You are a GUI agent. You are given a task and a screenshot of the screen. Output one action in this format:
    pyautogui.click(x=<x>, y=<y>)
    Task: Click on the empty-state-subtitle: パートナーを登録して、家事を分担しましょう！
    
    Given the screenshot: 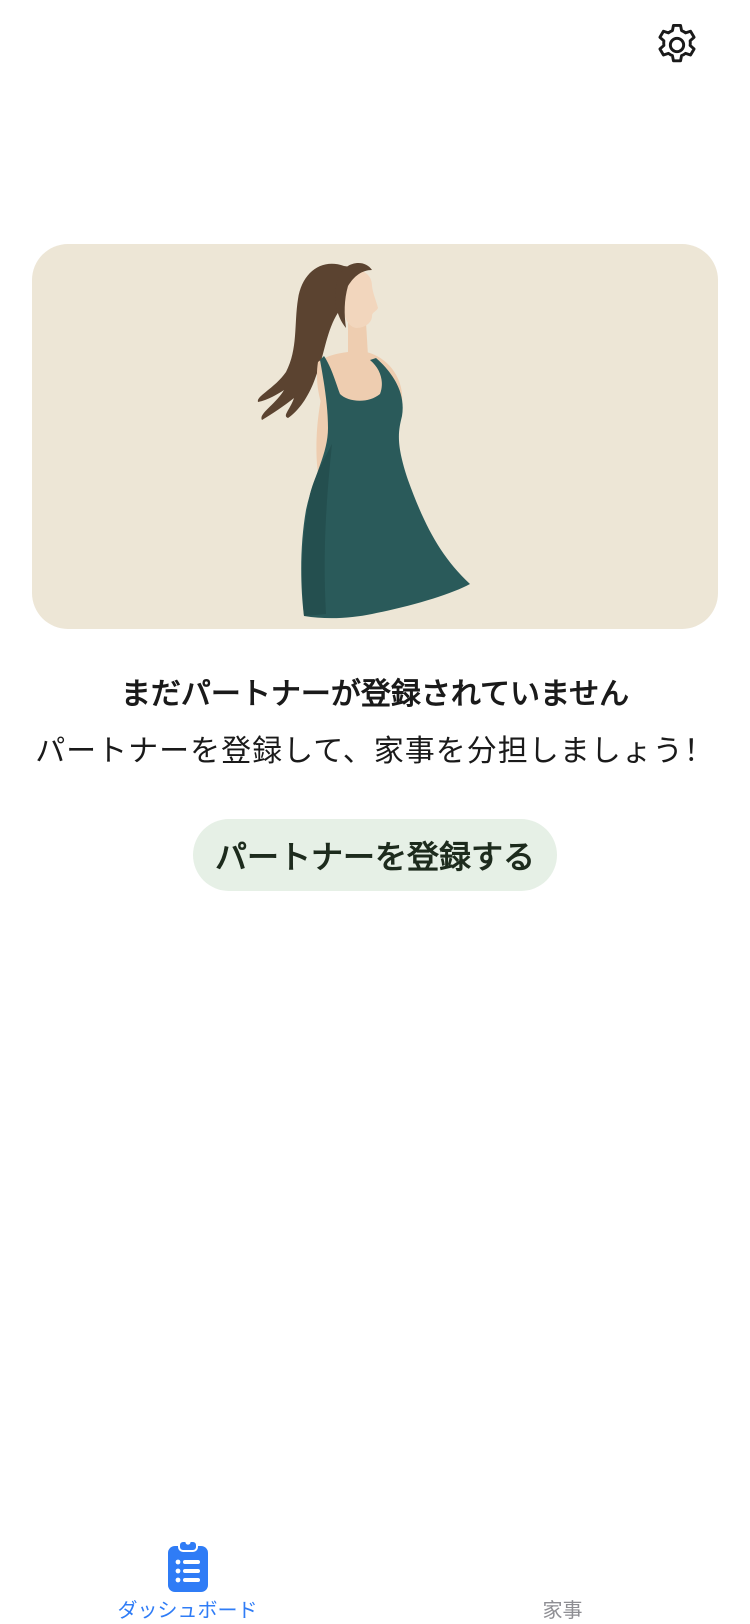 What is the action you would take?
    pyautogui.click(x=375, y=751)
    